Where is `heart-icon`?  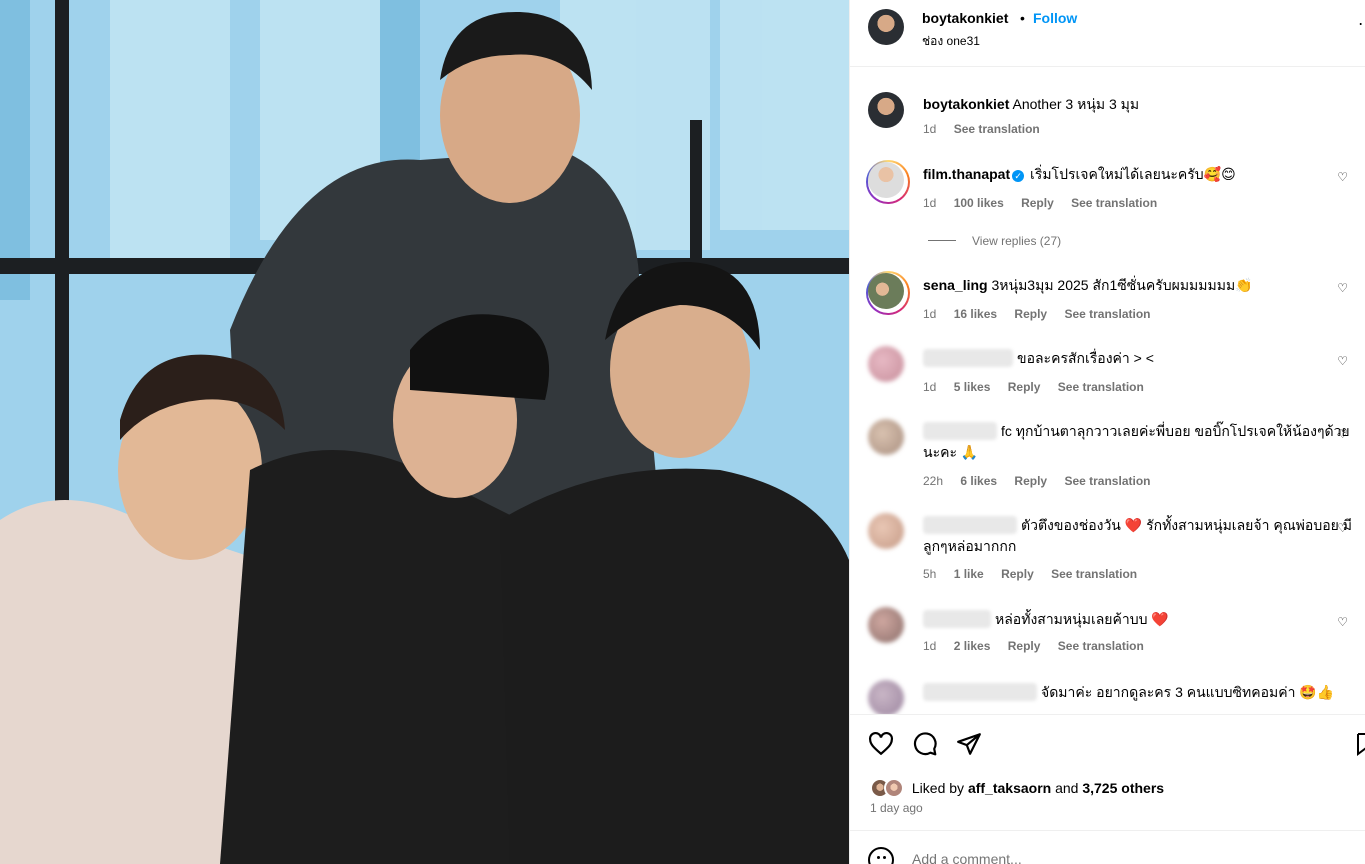
heart-icon is located at coordinates (881, 744).